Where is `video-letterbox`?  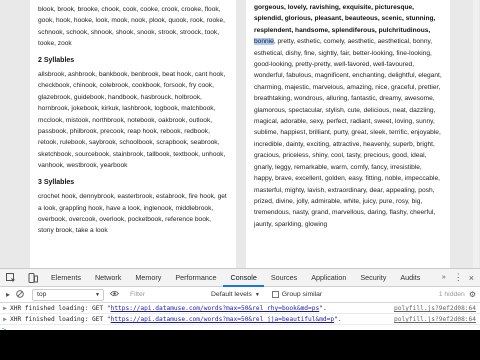 video-letterbox is located at coordinates (240, 345).